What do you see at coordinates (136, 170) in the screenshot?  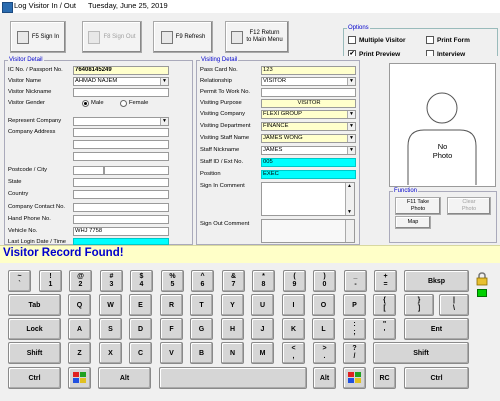 I see `city-field` at bounding box center [136, 170].